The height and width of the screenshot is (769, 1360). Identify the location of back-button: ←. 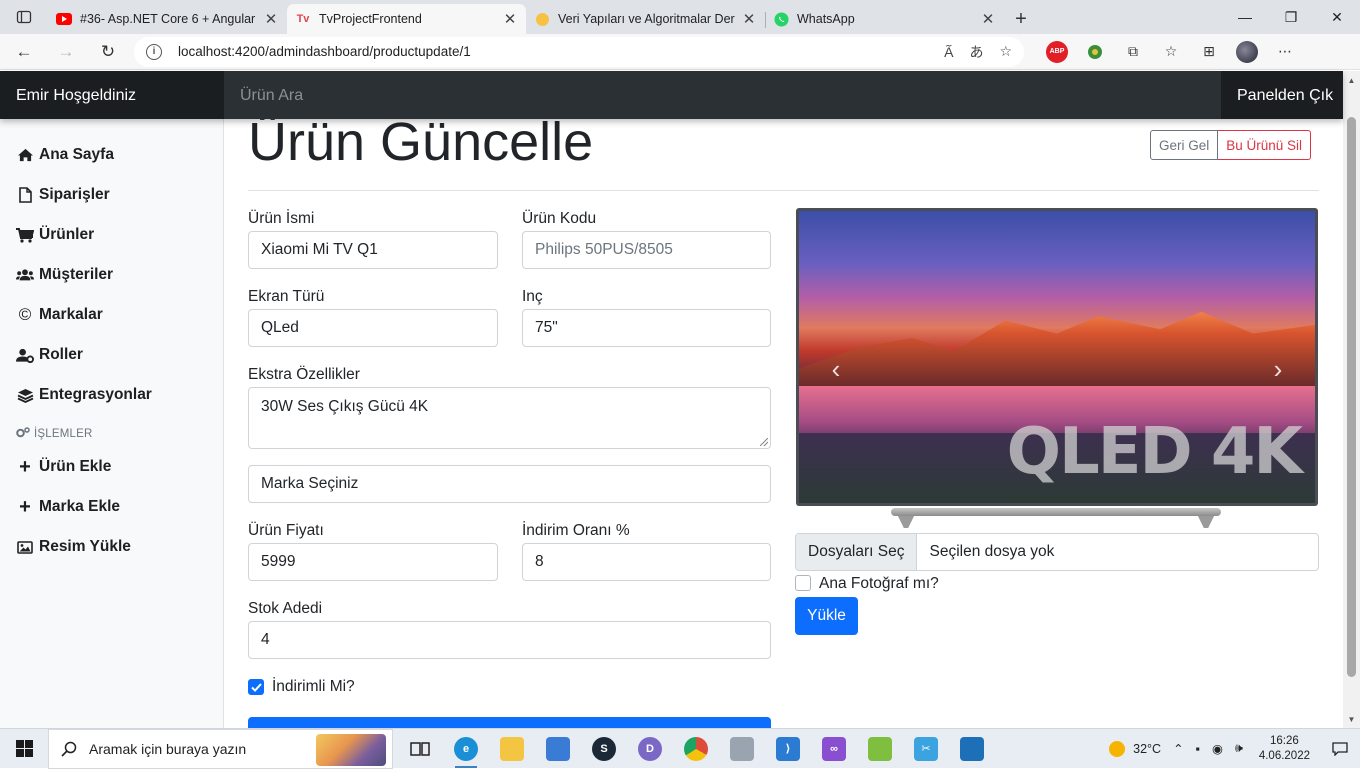
(24, 52).